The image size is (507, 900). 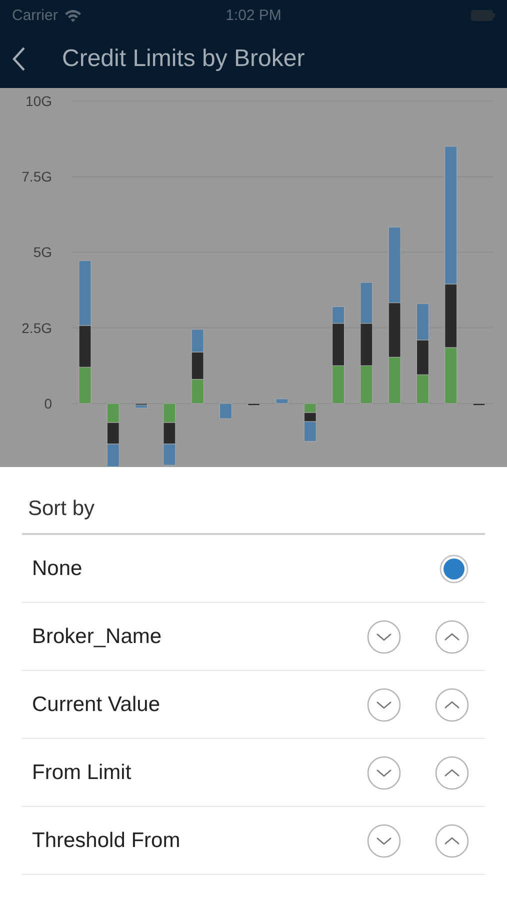 What do you see at coordinates (37, 328) in the screenshot?
I see `axis-label: 2.5G` at bounding box center [37, 328].